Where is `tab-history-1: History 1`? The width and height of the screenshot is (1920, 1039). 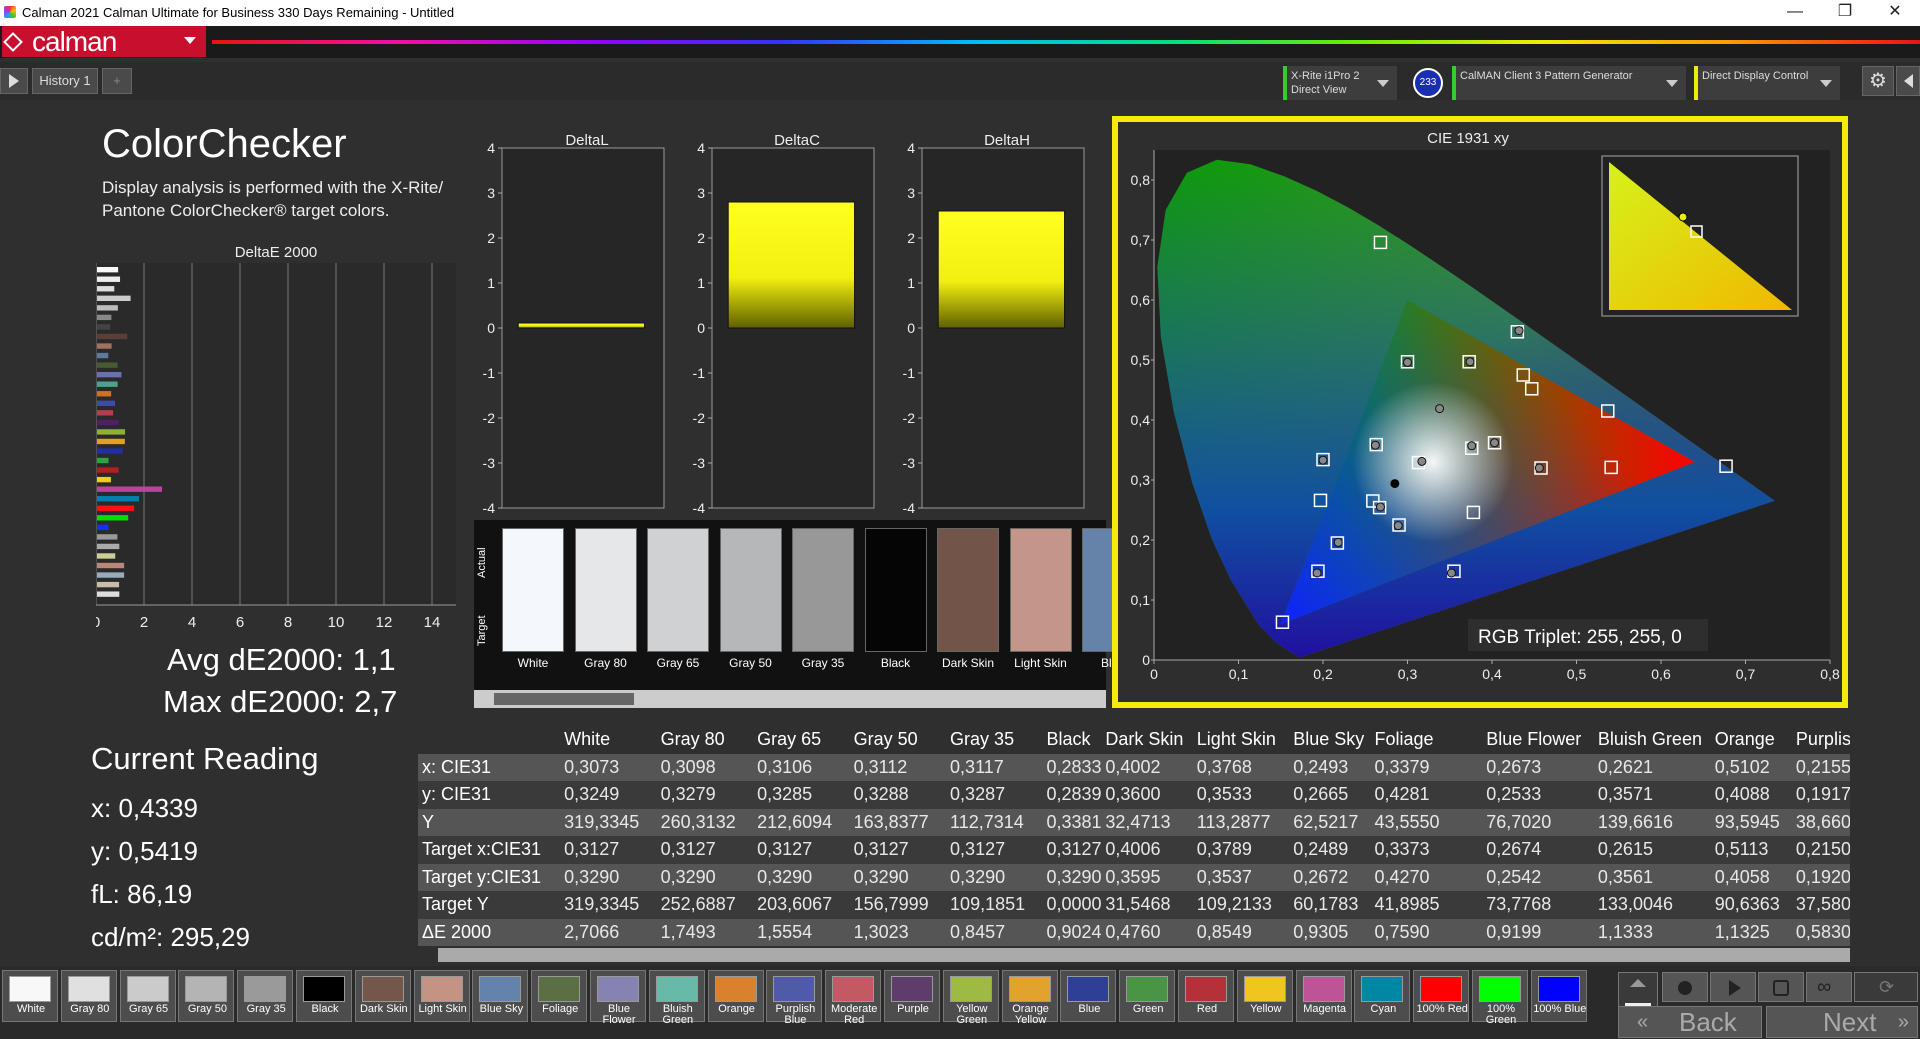
tab-history-1: History 1 is located at coordinates (65, 81).